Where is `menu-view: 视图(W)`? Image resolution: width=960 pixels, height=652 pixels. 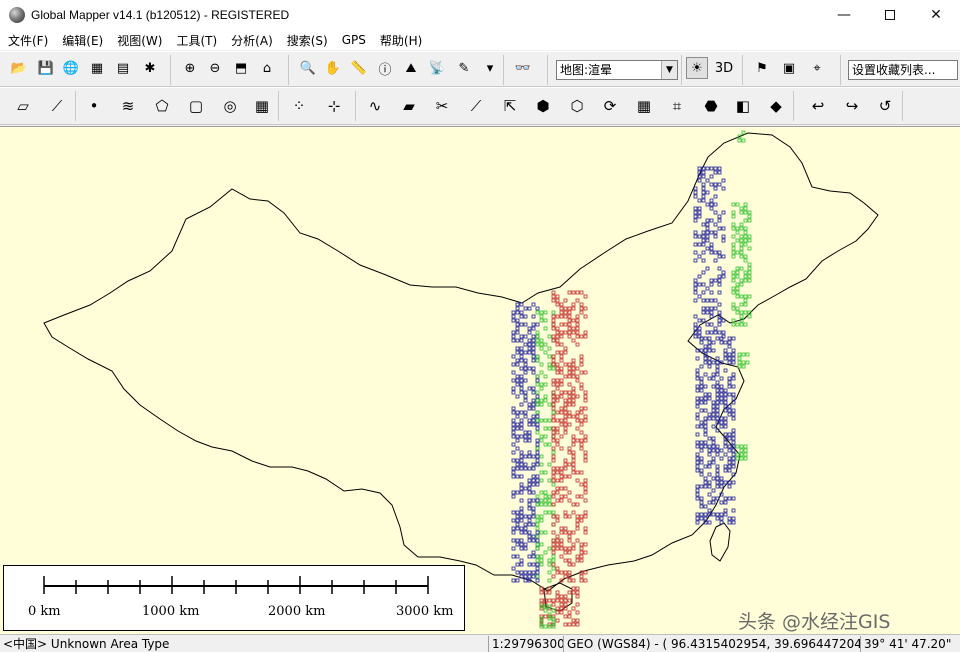
menu-view: 视图(W) is located at coordinates (139, 40).